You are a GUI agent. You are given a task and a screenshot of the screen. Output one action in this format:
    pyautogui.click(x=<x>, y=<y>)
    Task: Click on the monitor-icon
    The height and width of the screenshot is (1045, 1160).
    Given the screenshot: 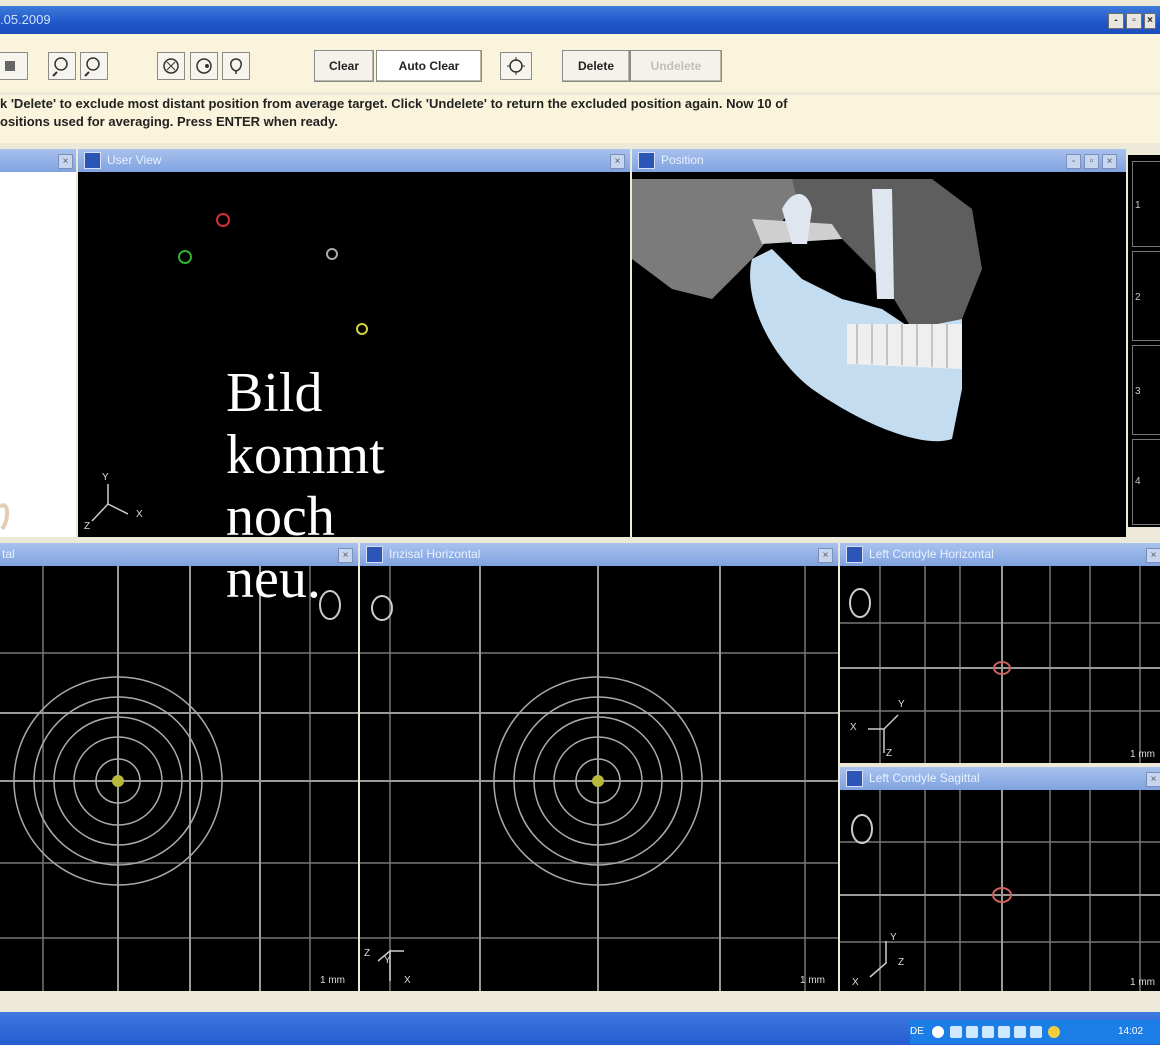 What is the action you would take?
    pyautogui.click(x=972, y=1032)
    